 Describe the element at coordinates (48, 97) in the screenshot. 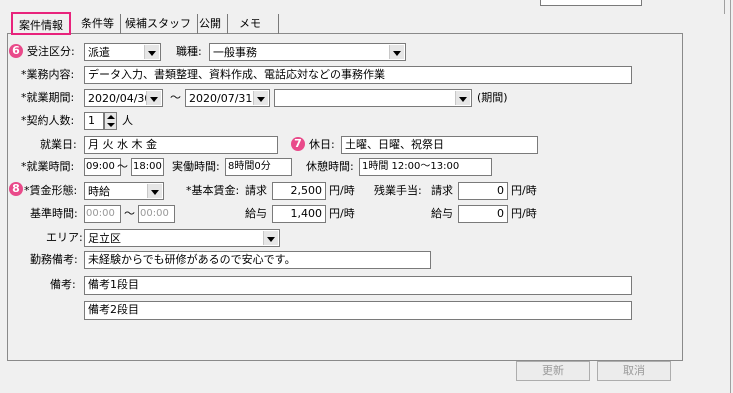

I see `label-work-period: *就業期間:` at that location.